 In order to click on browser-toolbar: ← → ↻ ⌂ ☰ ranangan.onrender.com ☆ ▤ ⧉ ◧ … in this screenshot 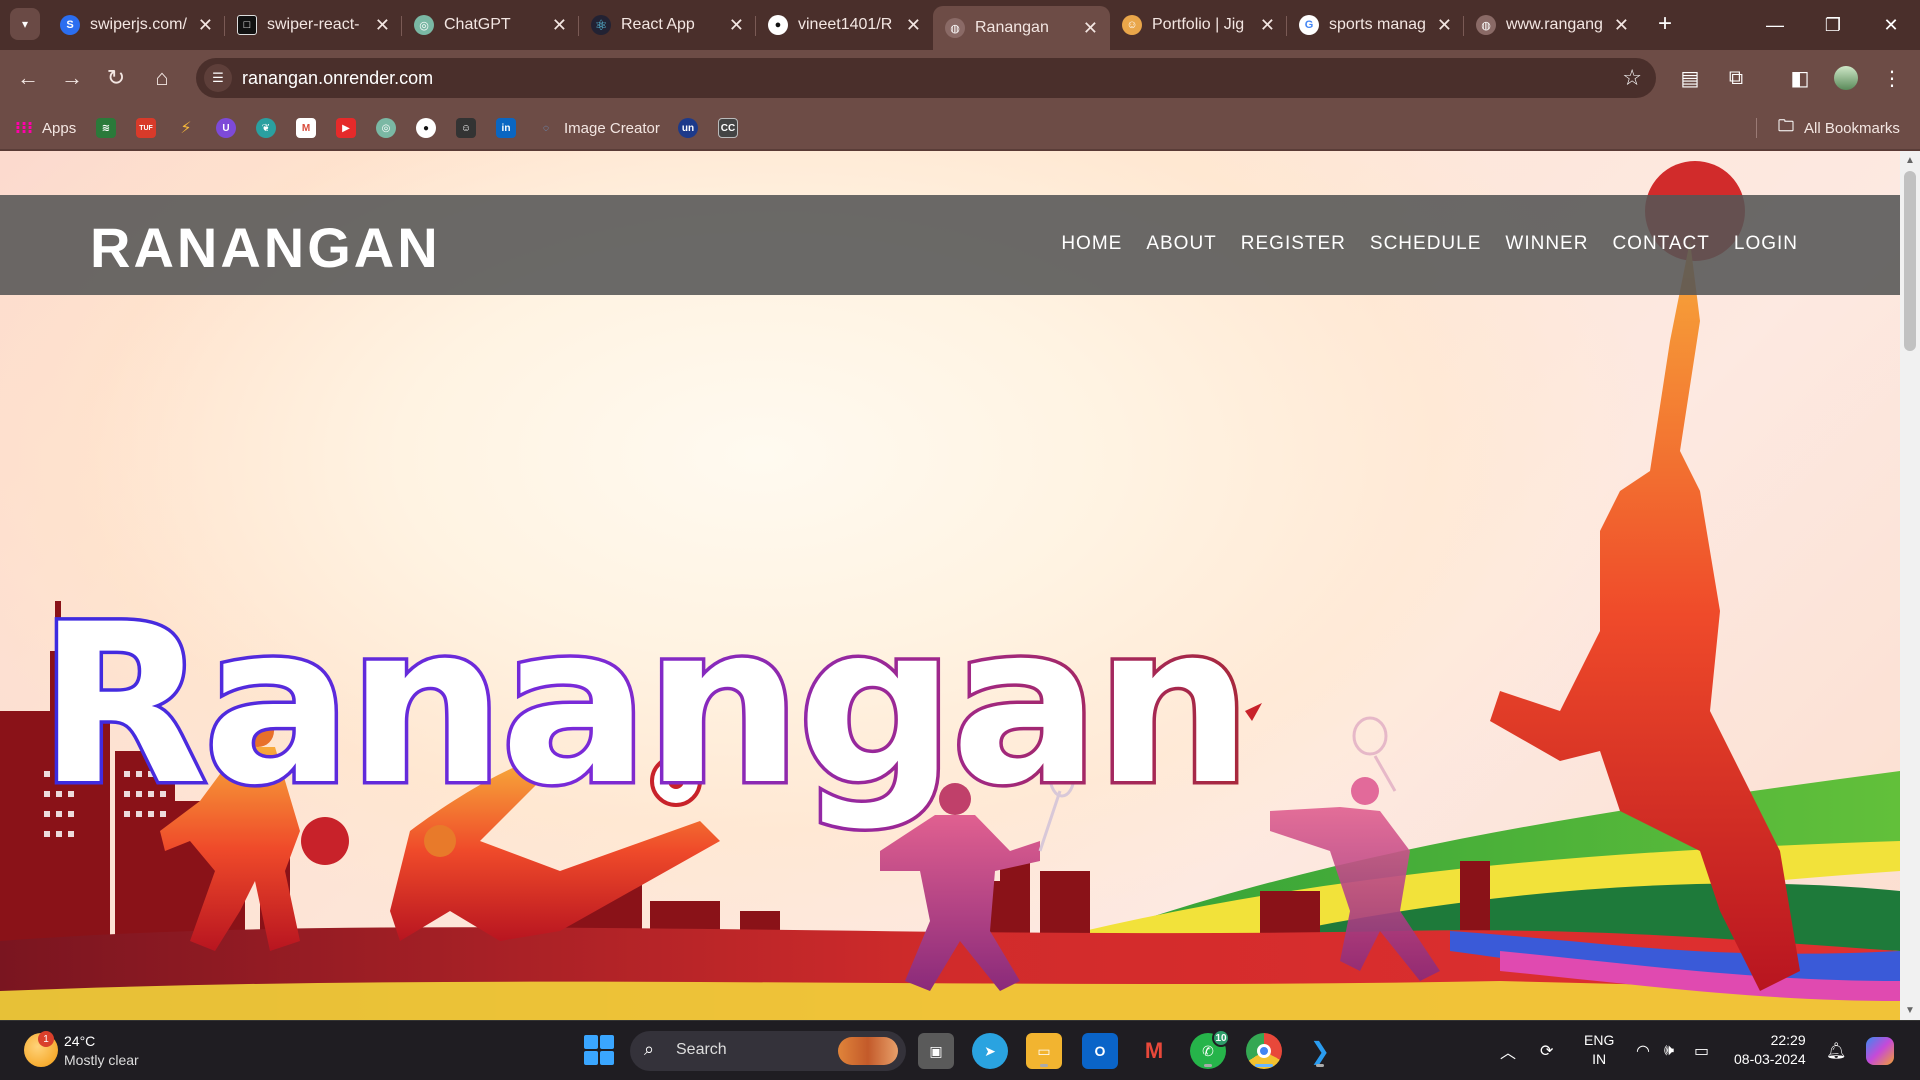, I will do `click(960, 78)`.